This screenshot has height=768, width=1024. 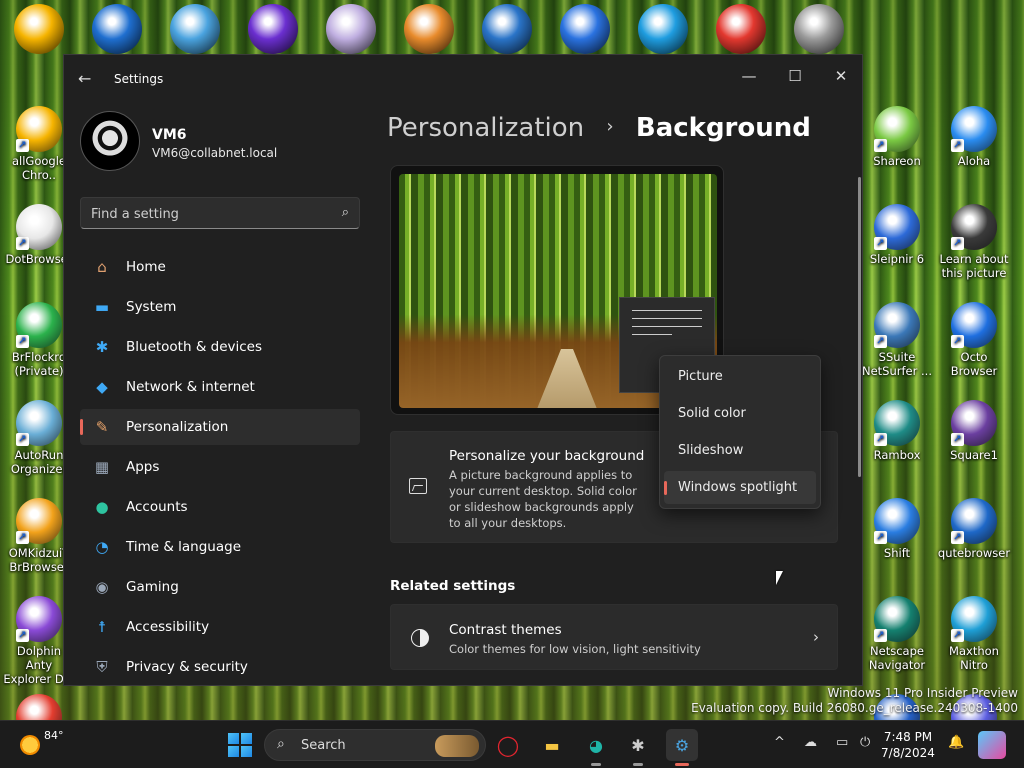 I want to click on profile-name: VM6, so click(x=169, y=135).